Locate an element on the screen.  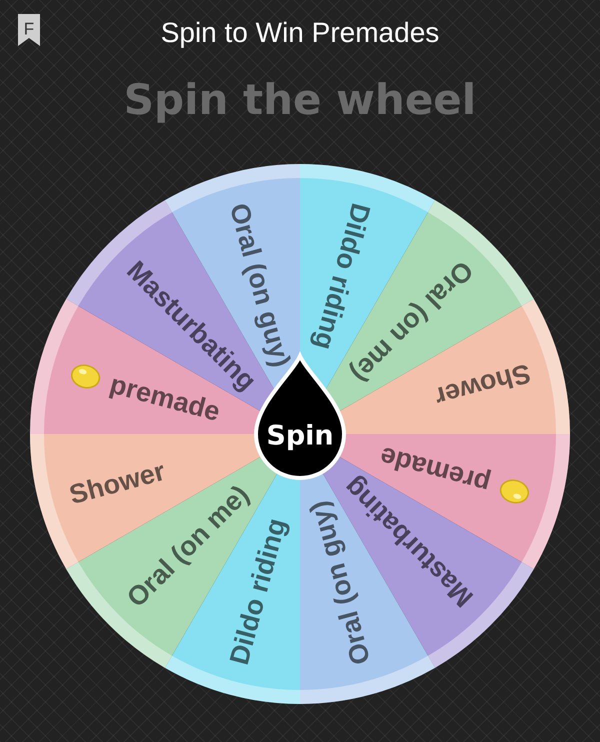
wheel-heading: Spin the wheel is located at coordinates (300, 100).